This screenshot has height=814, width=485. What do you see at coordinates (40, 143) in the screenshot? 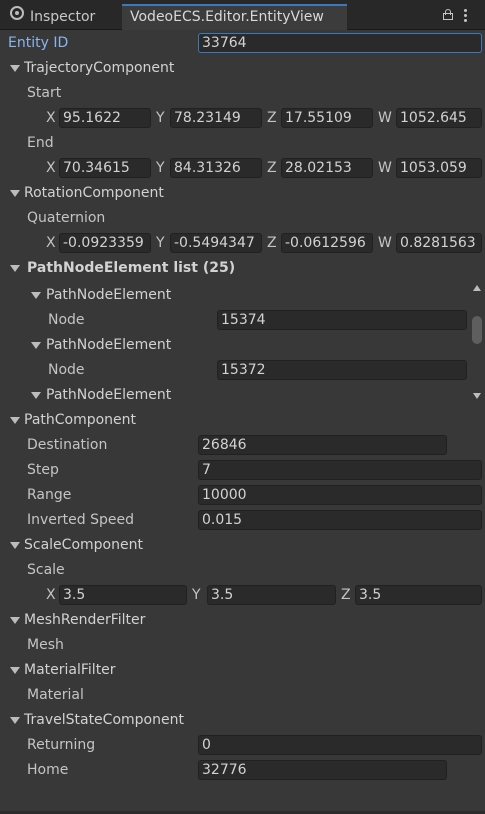
I see `end-label: End` at bounding box center [40, 143].